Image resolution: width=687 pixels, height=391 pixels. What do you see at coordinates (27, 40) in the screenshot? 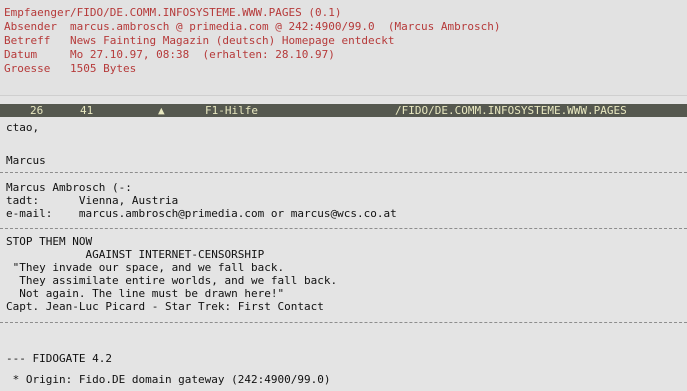
I see `header-key: Betreff` at bounding box center [27, 40].